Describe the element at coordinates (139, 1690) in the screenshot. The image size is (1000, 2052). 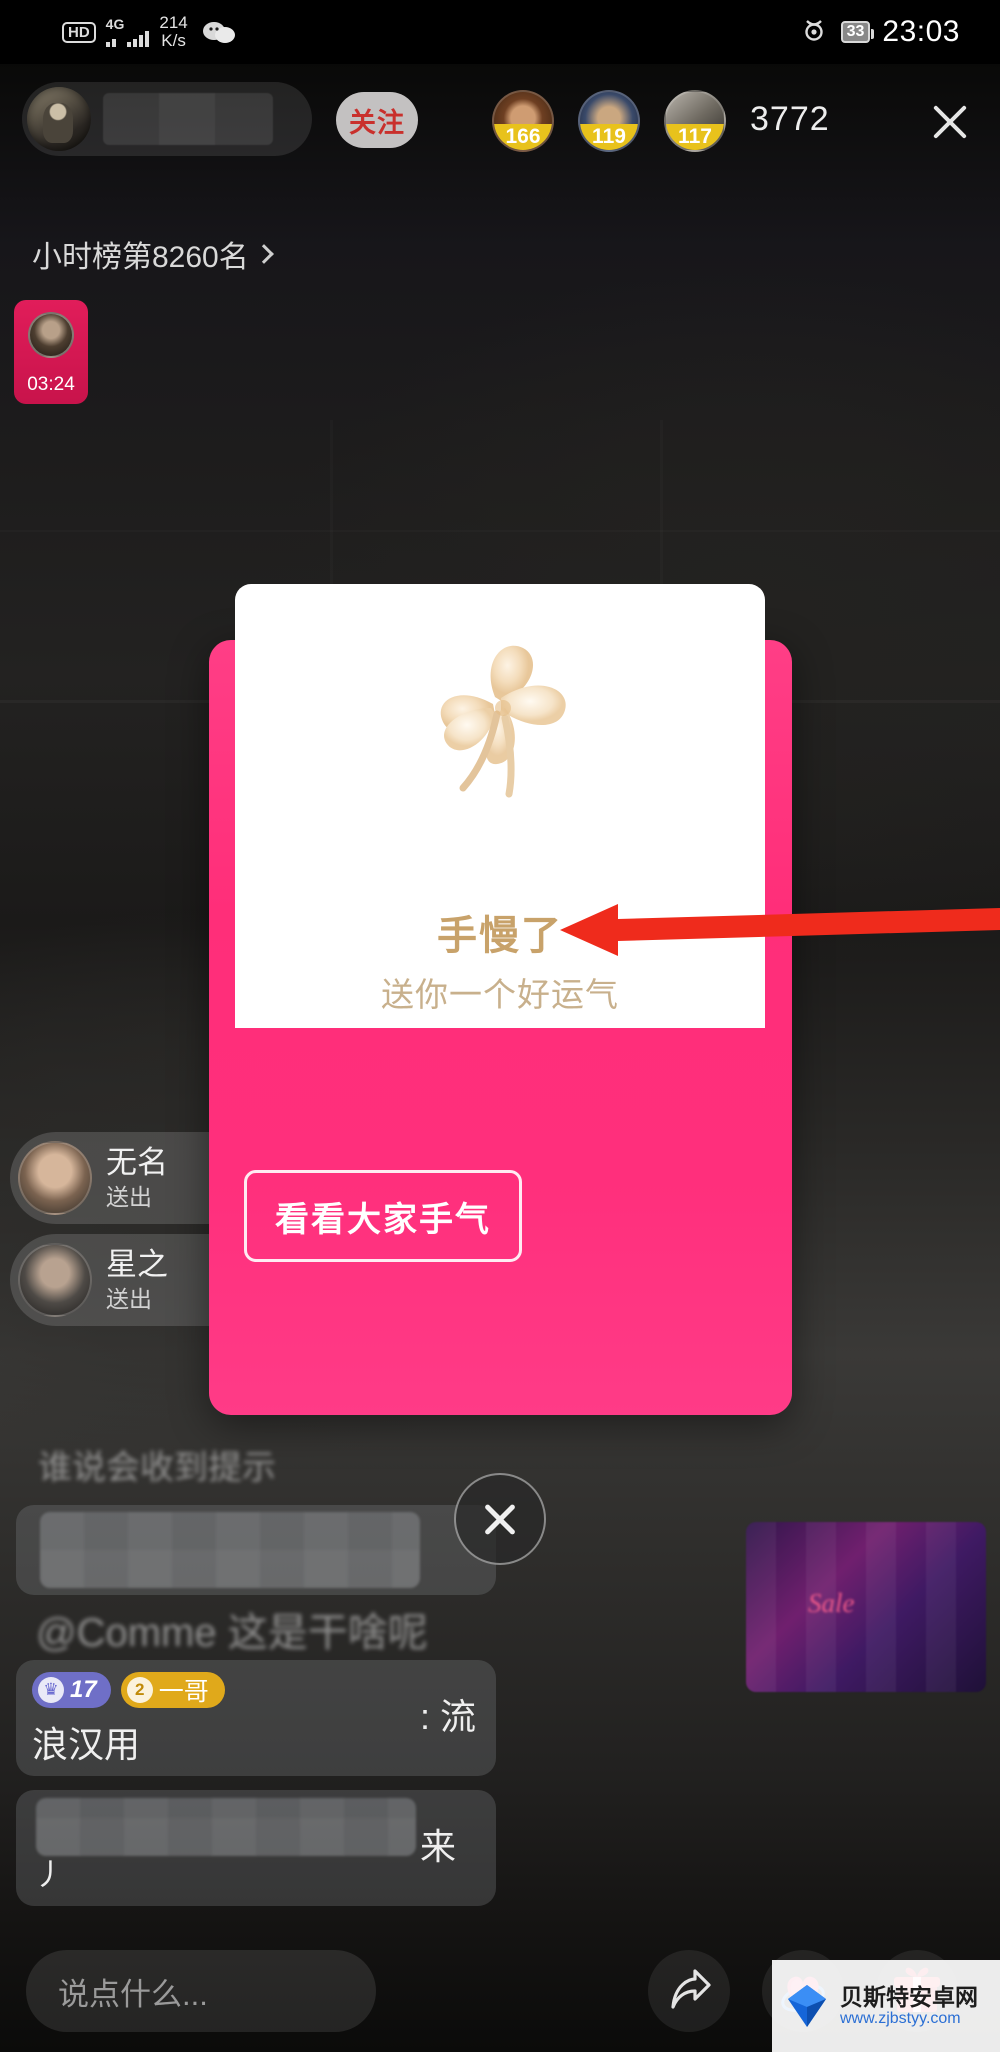
I see `fan-club-icon: 2` at that location.